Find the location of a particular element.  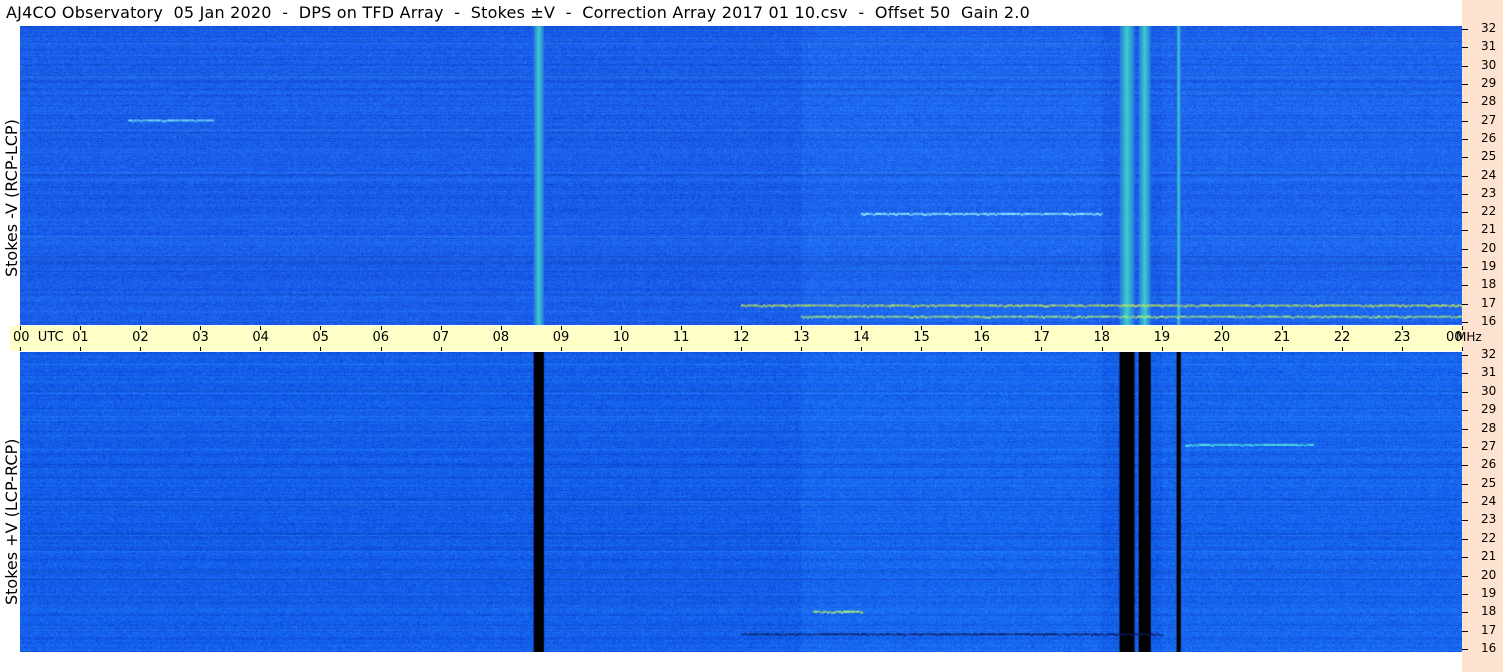

y-axis-label-top: Stokes -V (RCP-LCP) is located at coordinates (11, 198).